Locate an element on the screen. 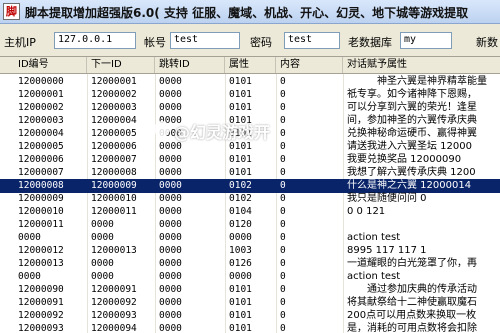  table-row: 12000007 12000008 0000 0101 0 我想了解六翼传承庆典 1200 is located at coordinates (250, 173).